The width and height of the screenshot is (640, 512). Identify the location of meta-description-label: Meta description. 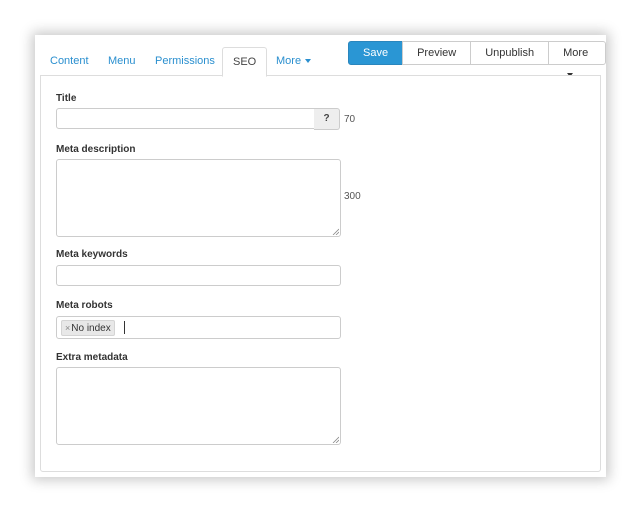
(96, 149).